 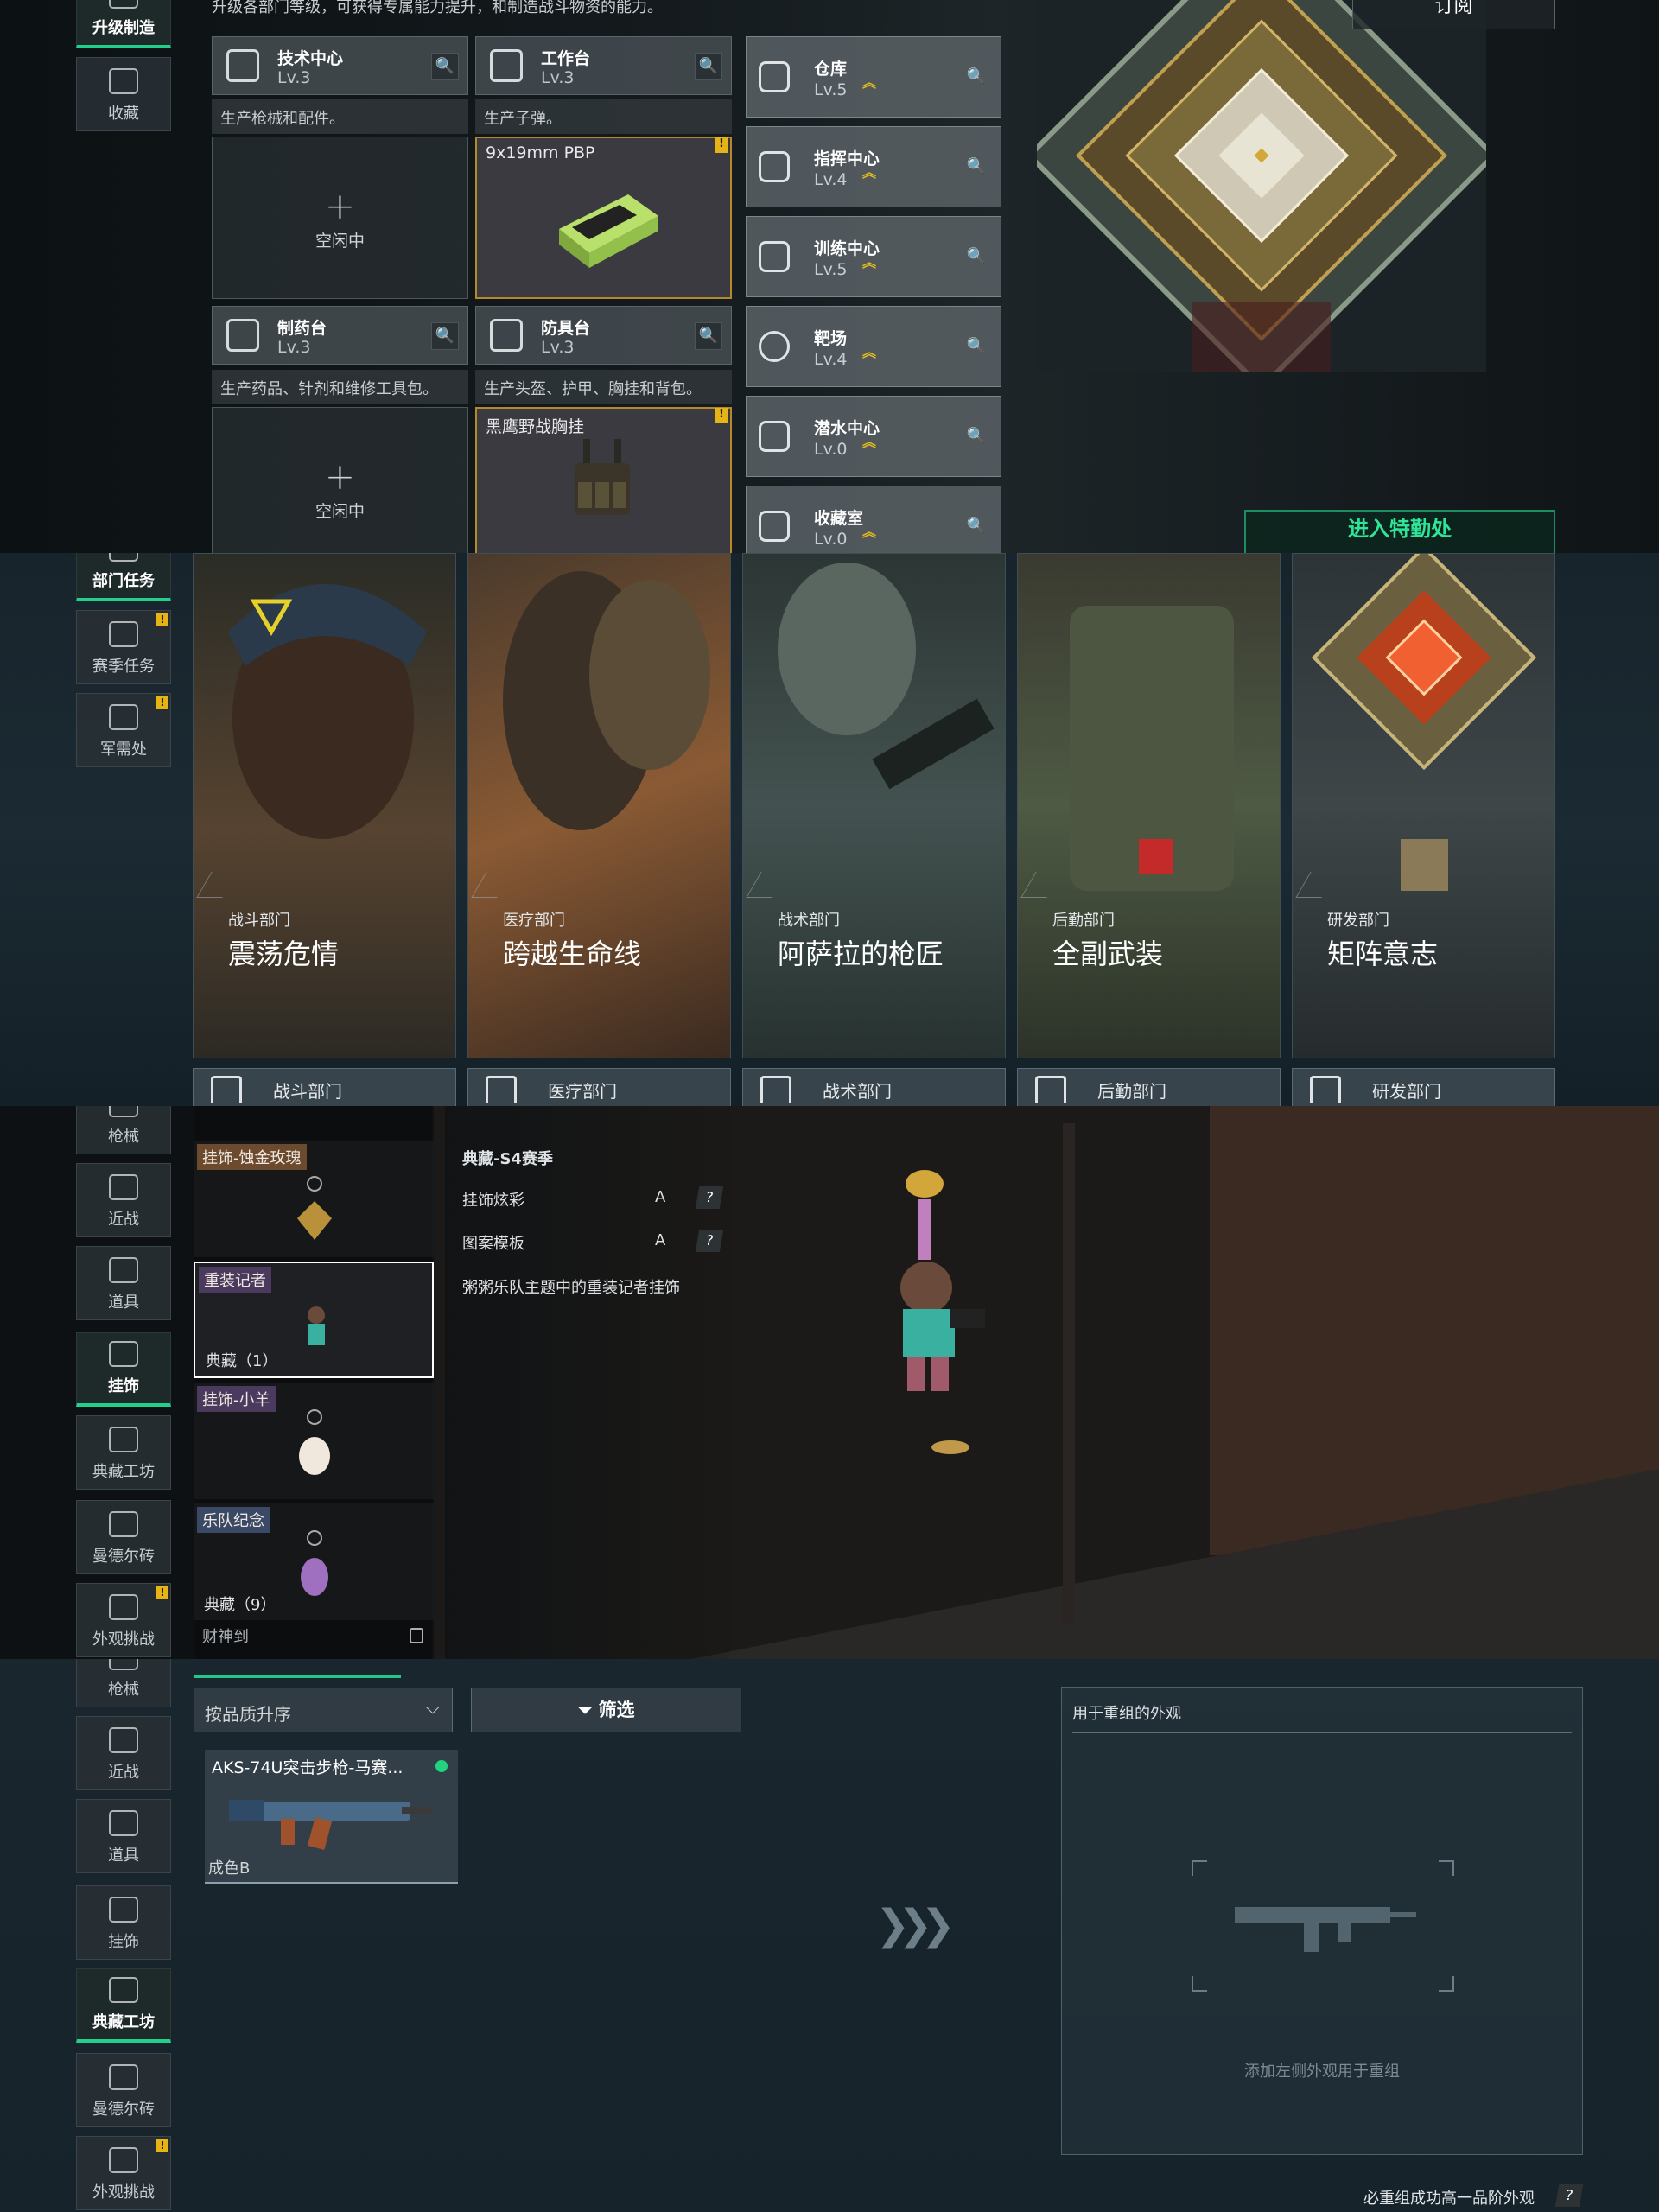 What do you see at coordinates (259, 921) in the screenshot?
I see `department-name: 战斗部门` at bounding box center [259, 921].